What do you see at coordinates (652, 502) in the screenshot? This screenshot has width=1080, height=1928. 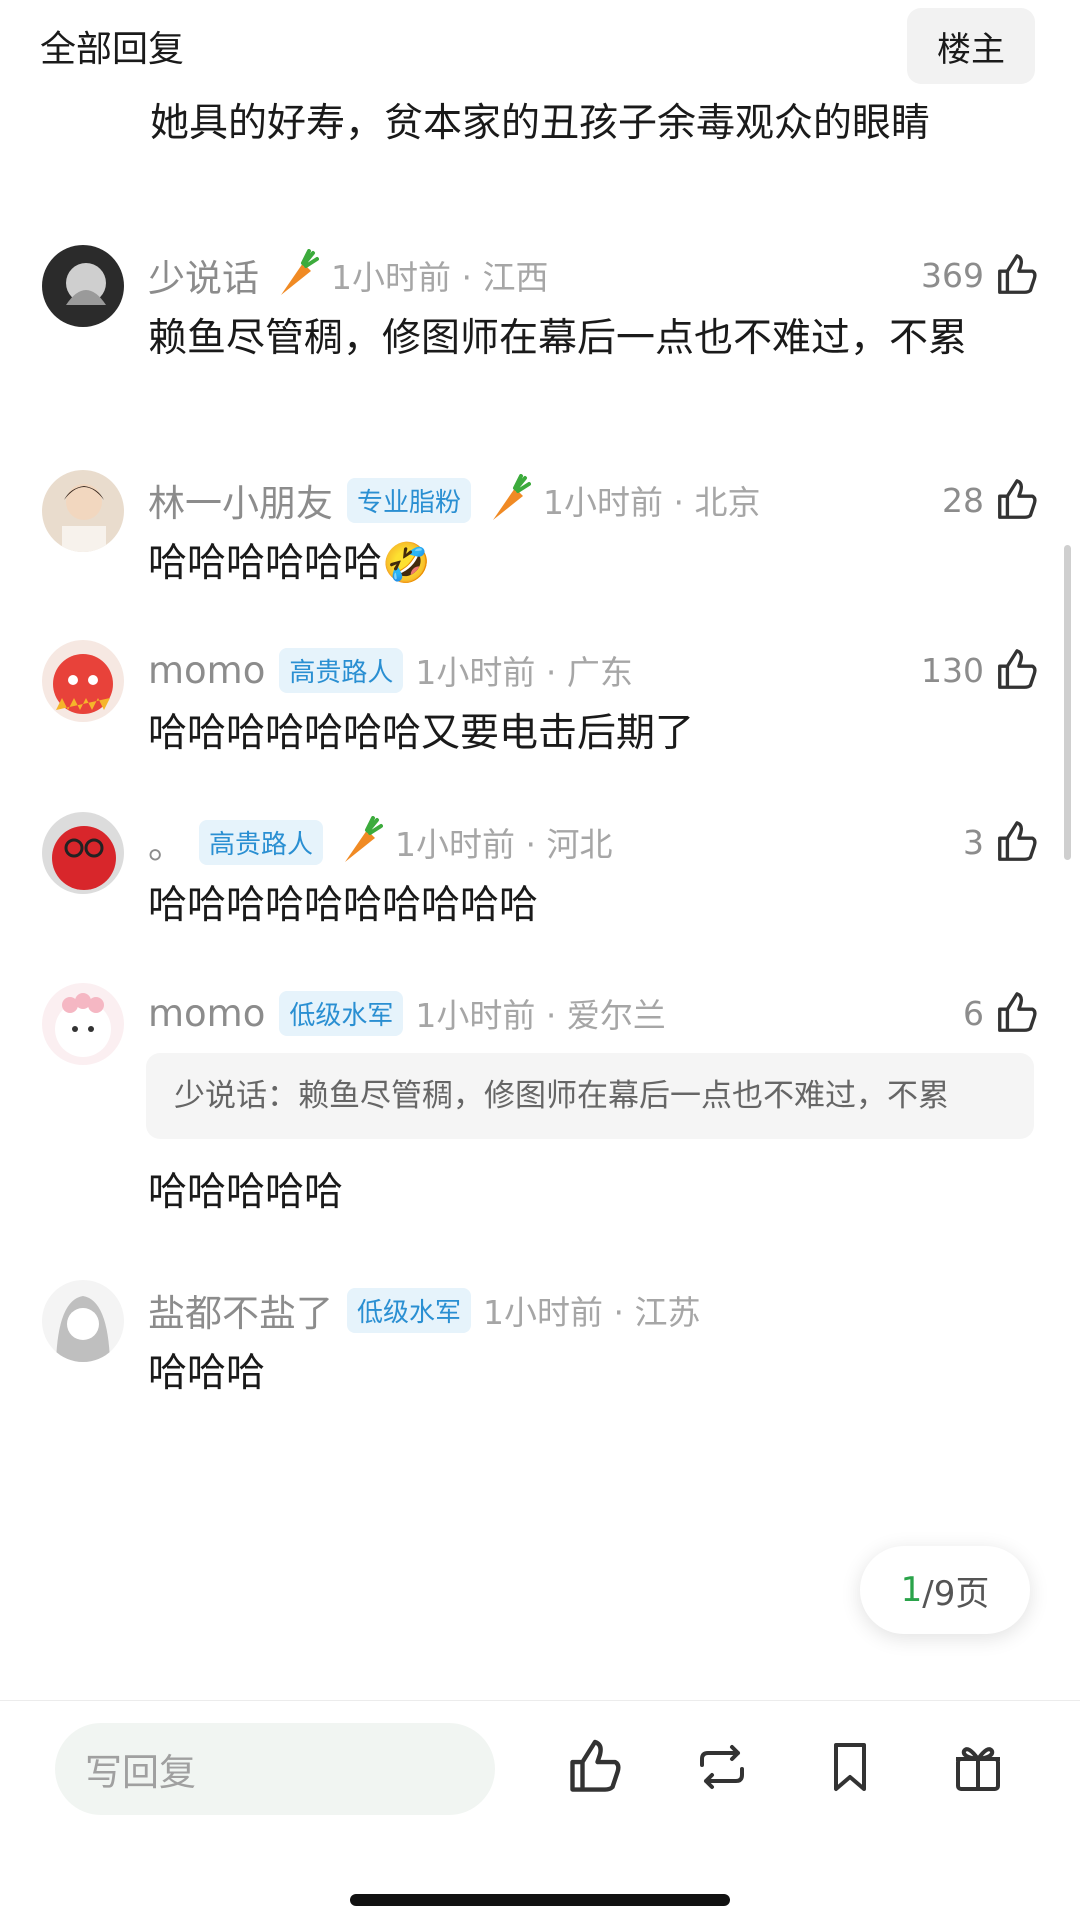 I see `time-location: 1小时前 · 北京` at bounding box center [652, 502].